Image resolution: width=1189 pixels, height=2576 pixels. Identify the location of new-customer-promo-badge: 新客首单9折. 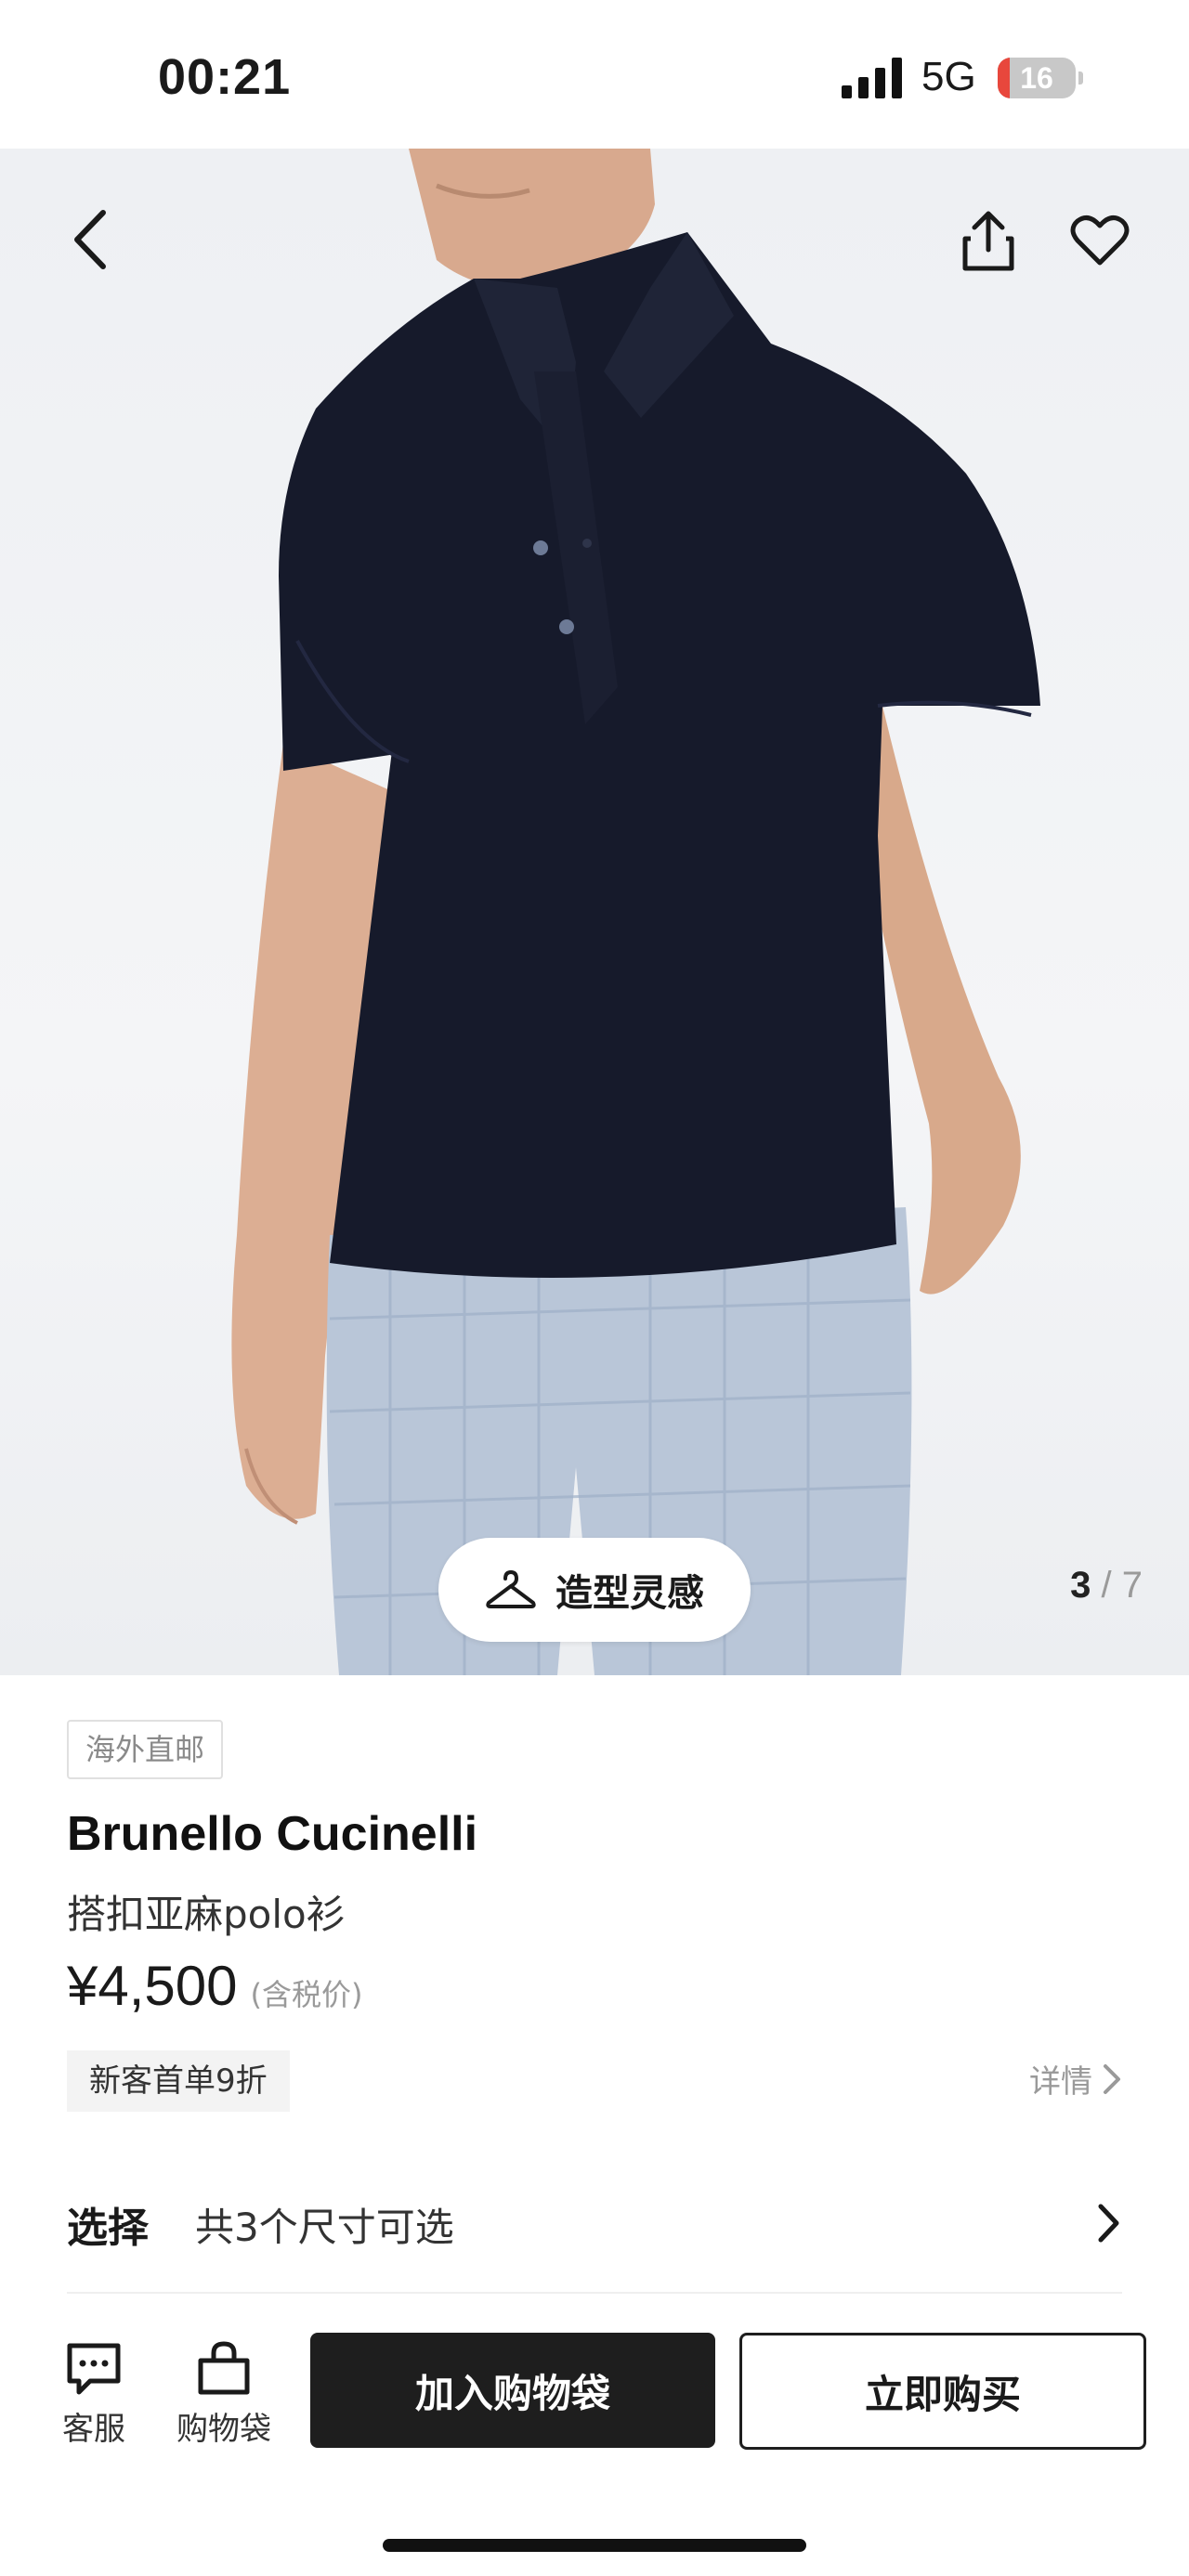
(178, 2081).